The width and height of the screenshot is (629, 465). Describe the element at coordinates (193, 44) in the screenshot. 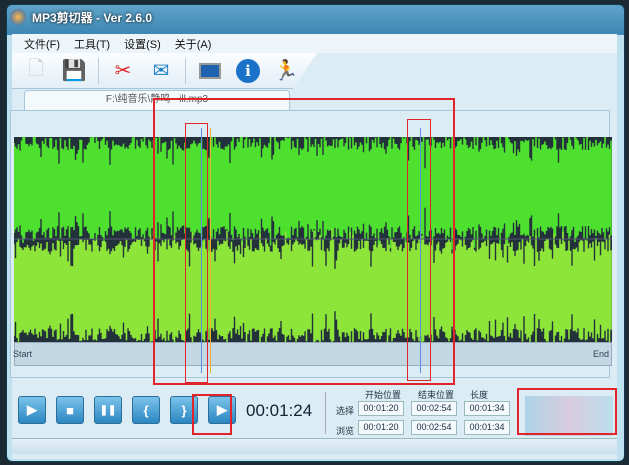

I see `menu-about: 关于(A)` at that location.